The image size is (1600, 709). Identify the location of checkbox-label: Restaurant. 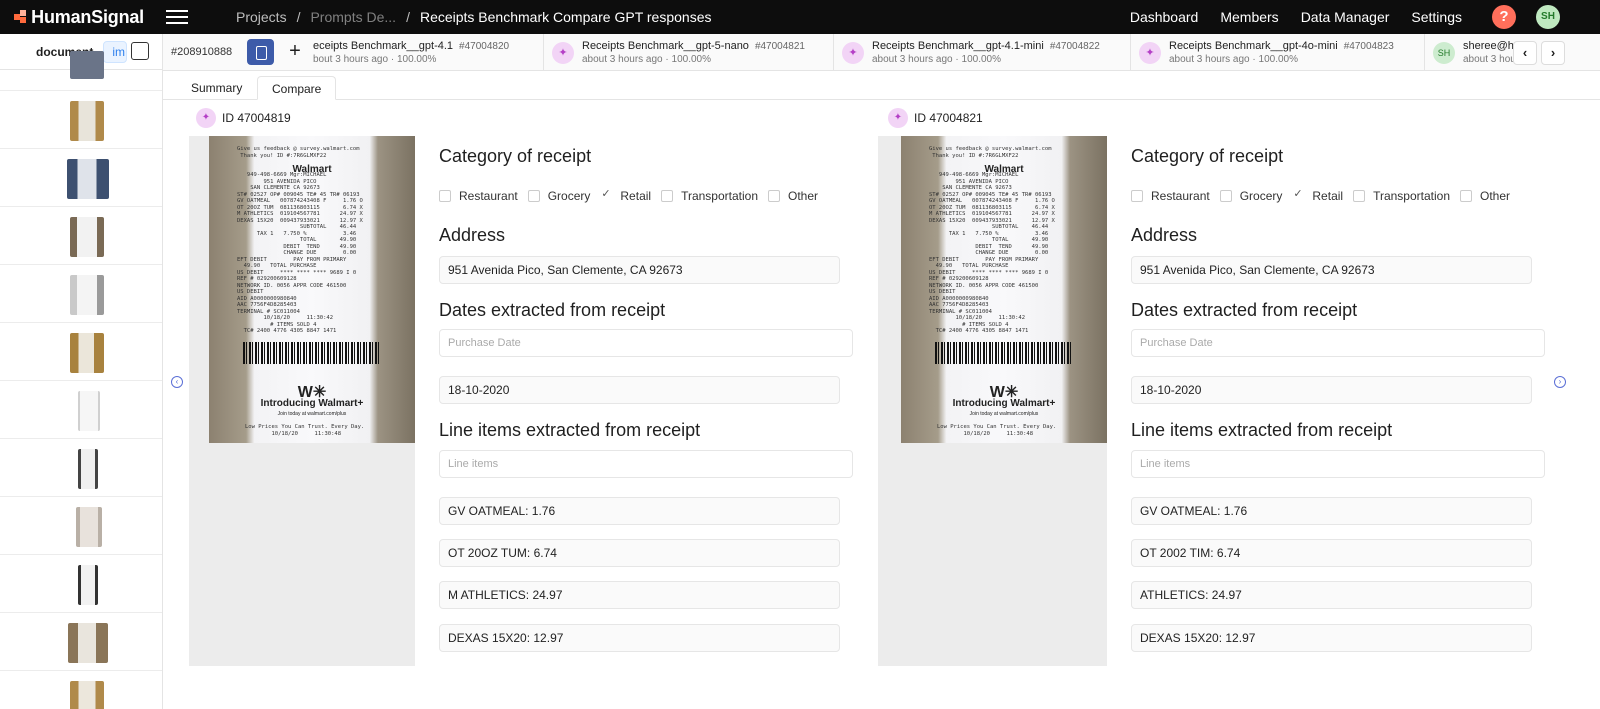
(1180, 196).